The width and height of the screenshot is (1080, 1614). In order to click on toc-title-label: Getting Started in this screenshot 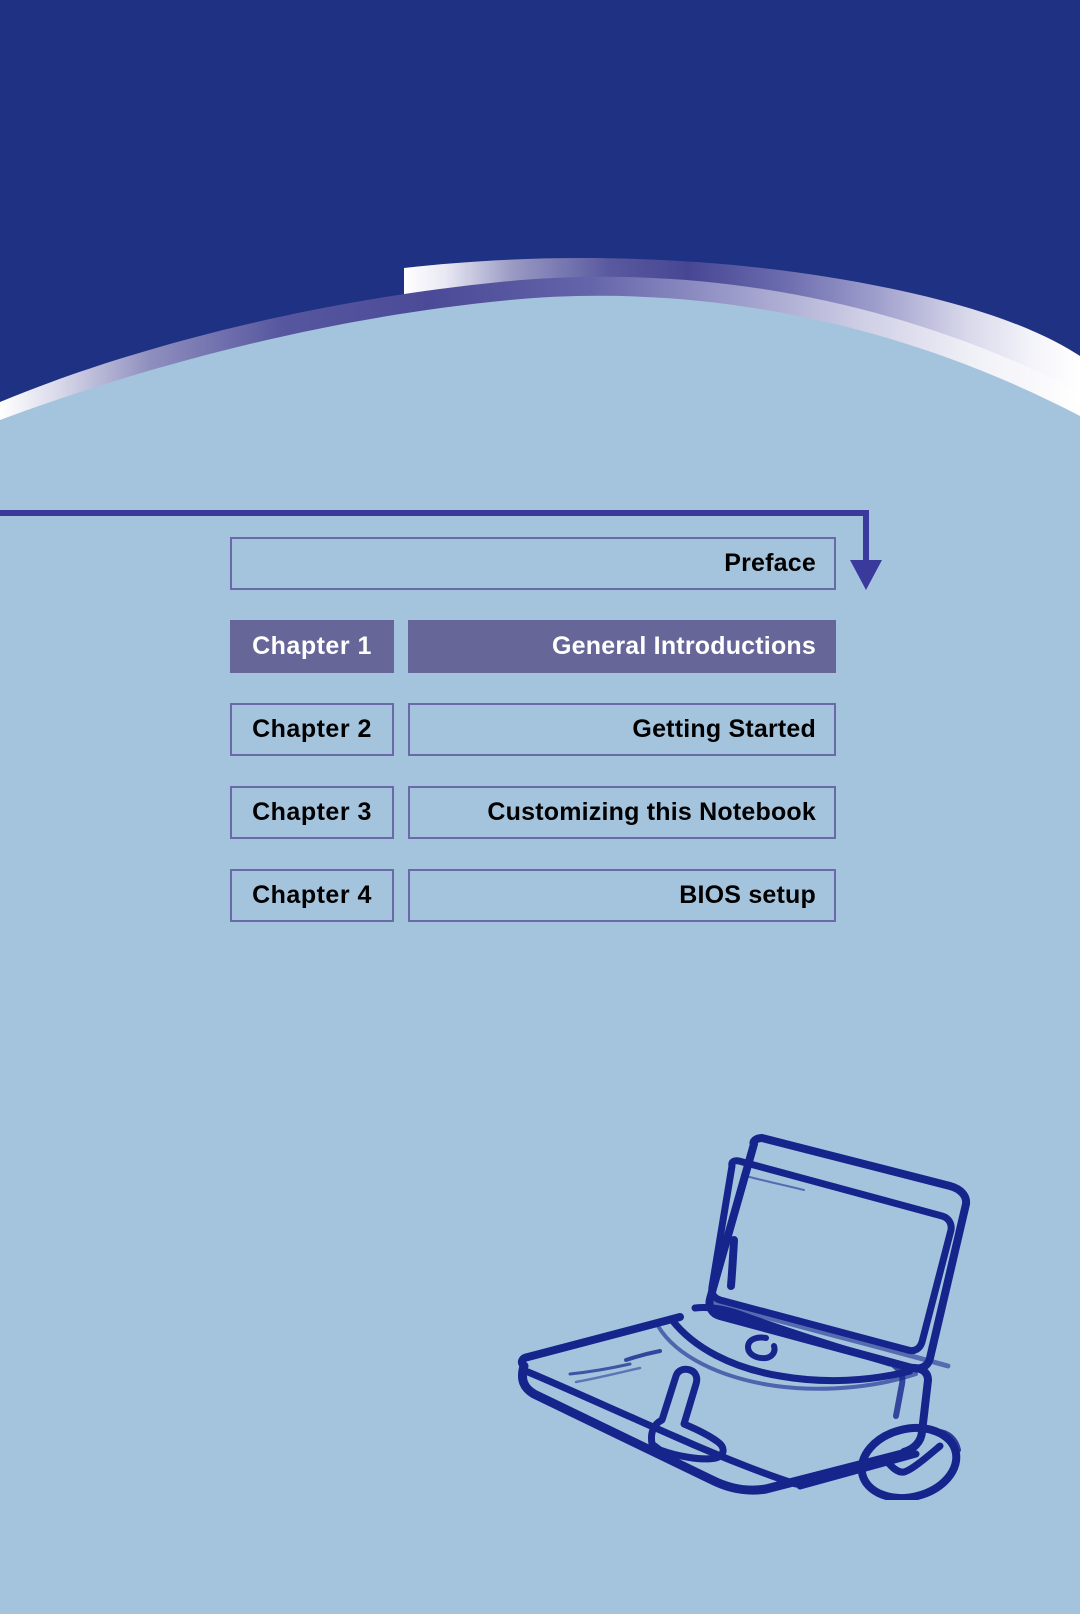, I will do `click(724, 729)`.